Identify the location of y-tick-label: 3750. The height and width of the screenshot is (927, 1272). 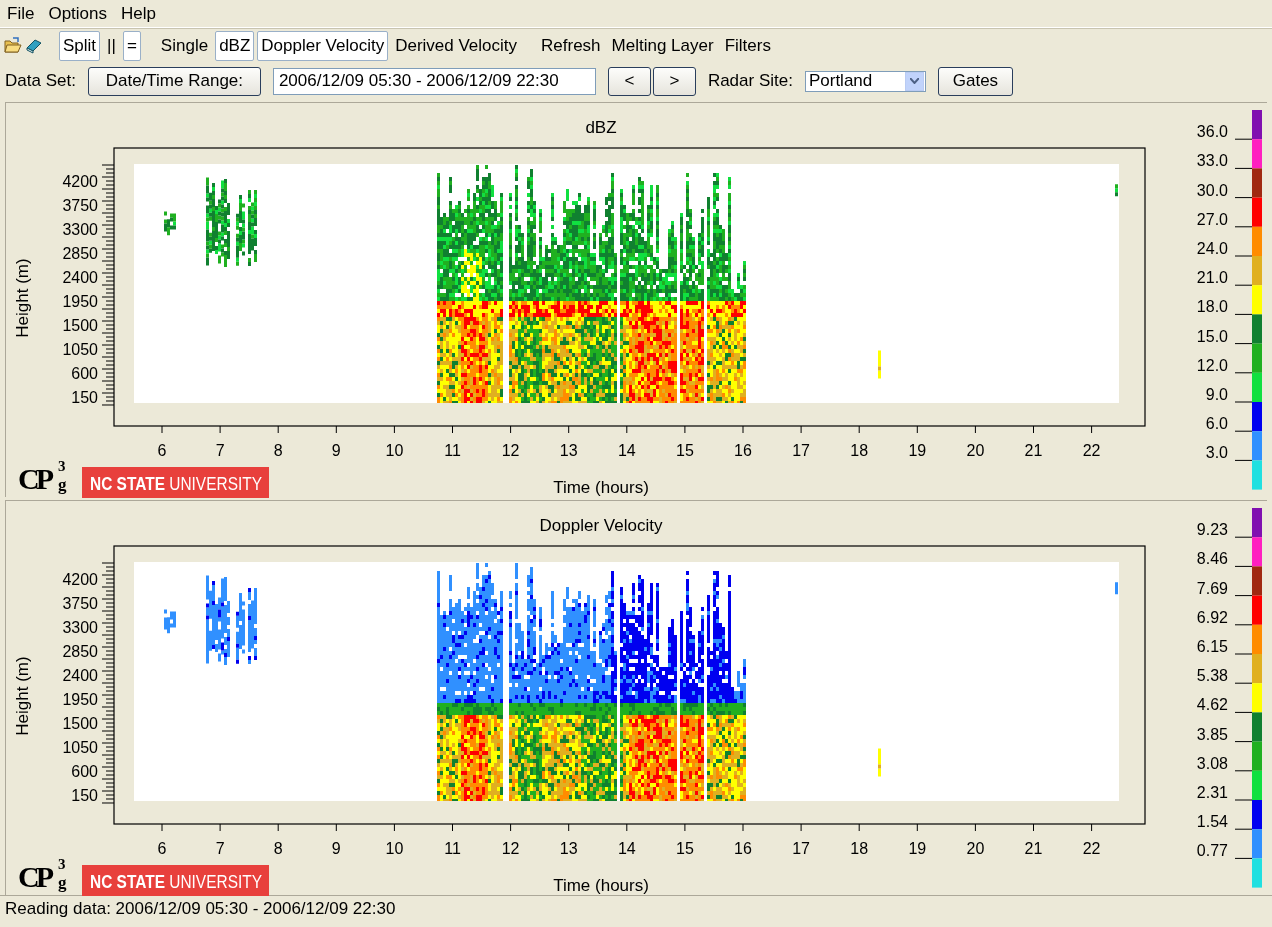
(80, 603).